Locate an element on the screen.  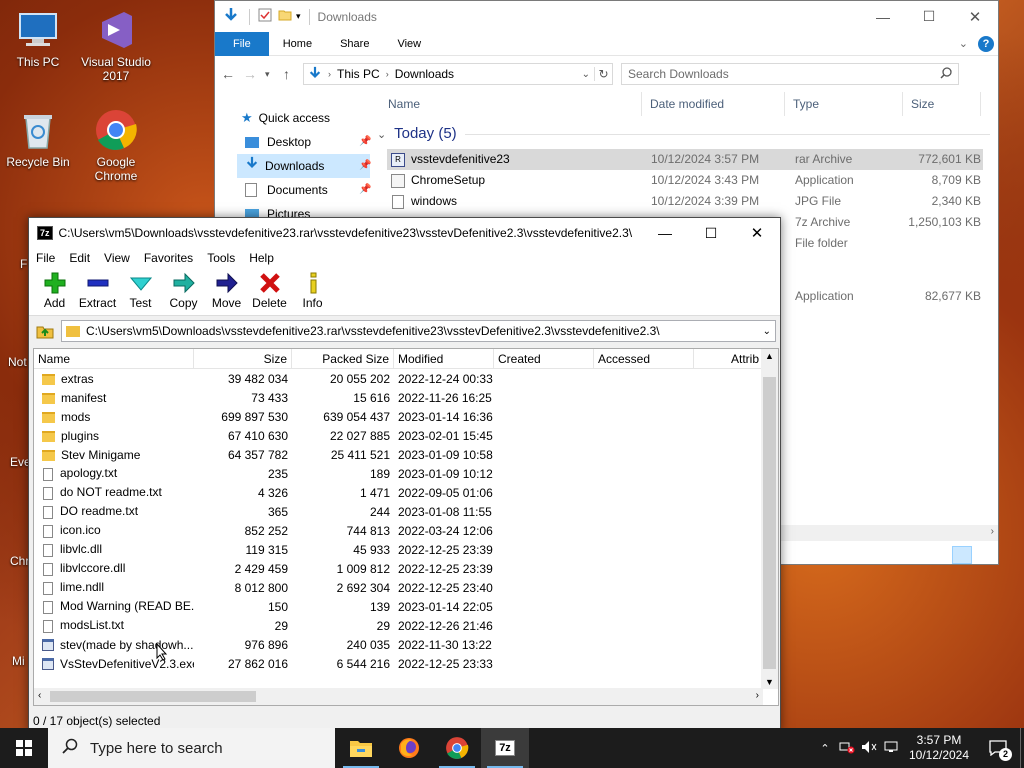
archive-row: libvlc.dll 119 315 45 933 2022-12-25 23:39 is located at coordinates (406, 549).